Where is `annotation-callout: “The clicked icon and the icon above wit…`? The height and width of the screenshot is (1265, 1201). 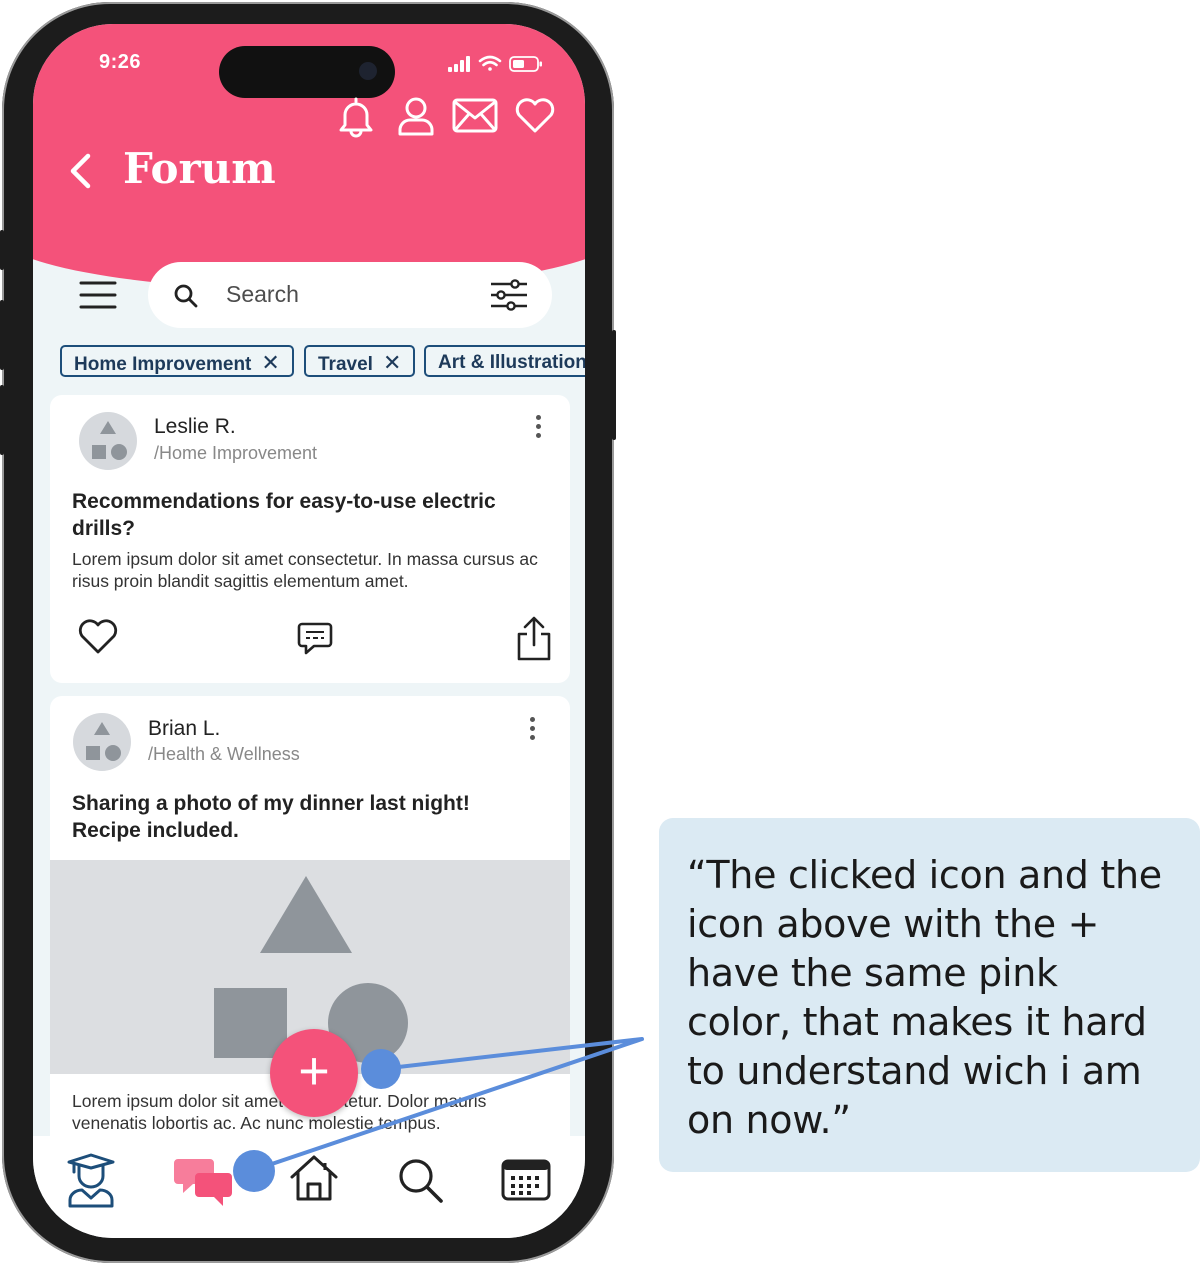 annotation-callout: “The clicked icon and the icon above wit… is located at coordinates (929, 995).